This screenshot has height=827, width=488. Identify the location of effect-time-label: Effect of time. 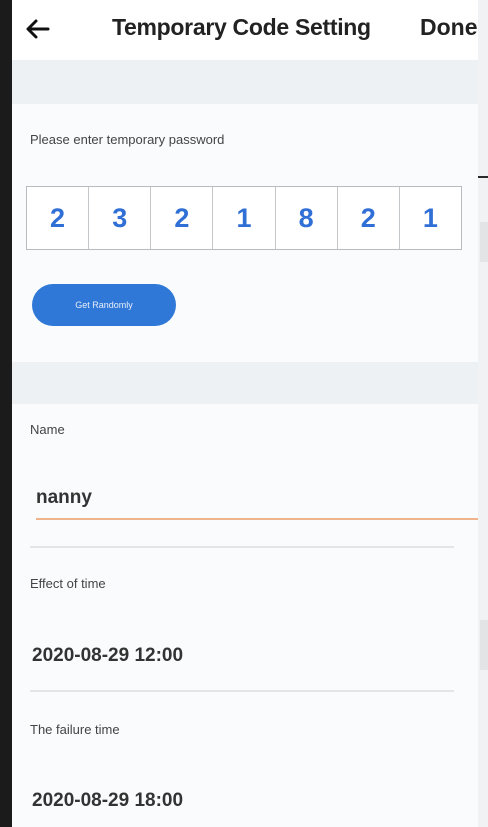
(68, 583).